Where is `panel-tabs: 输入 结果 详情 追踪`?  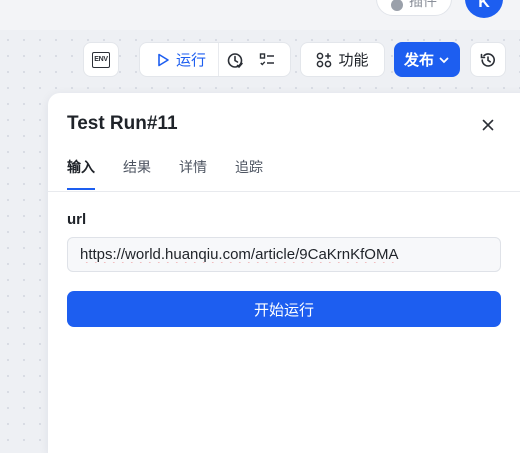 panel-tabs: 输入 结果 详情 追踪 is located at coordinates (284, 171).